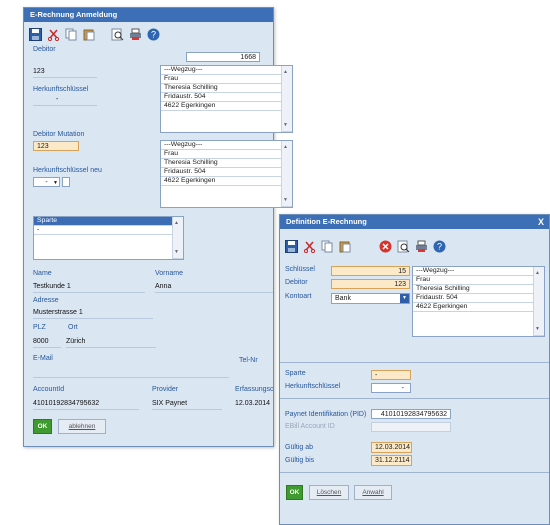 Image resolution: width=550 pixels, height=525 pixels. What do you see at coordinates (329, 492) in the screenshot?
I see `loeschen-button: Löschen` at bounding box center [329, 492].